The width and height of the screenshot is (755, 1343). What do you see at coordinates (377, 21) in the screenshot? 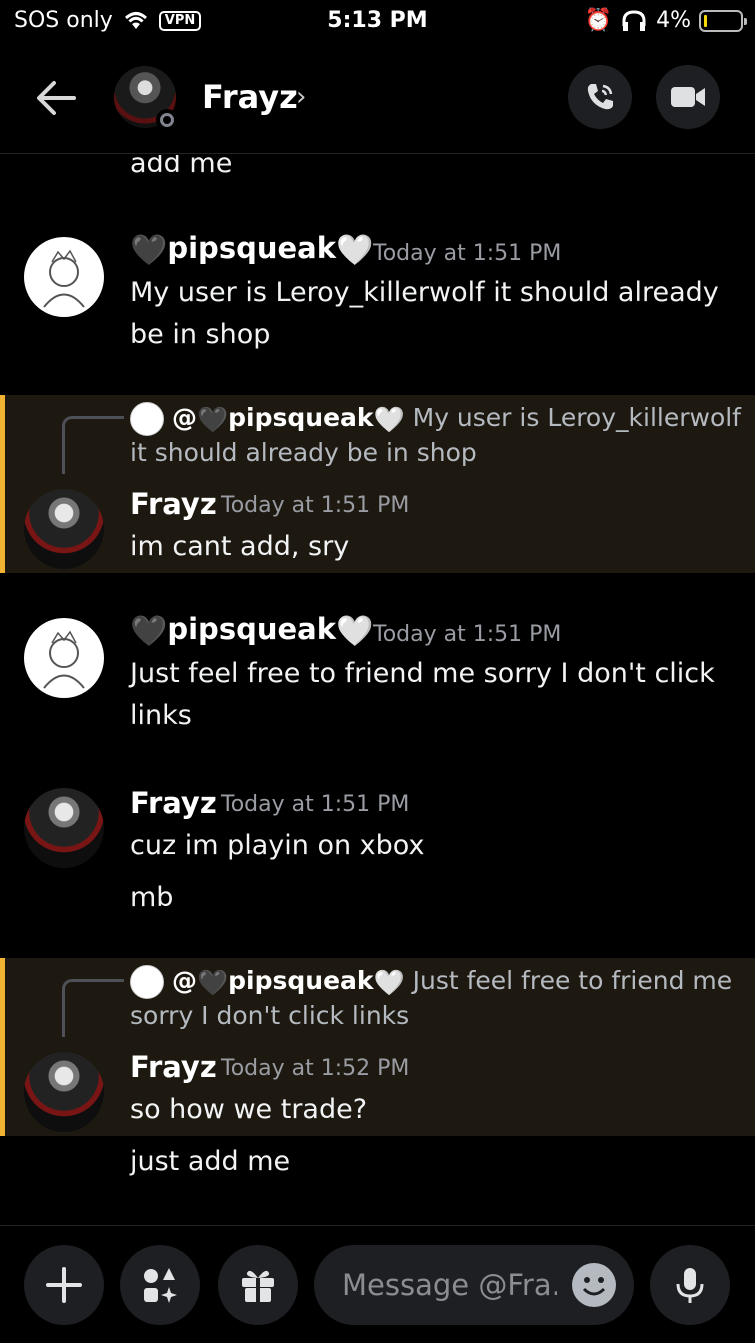
I see `status-bar: SOS only VPN 5:13 PM ⏰ 4%` at bounding box center [377, 21].